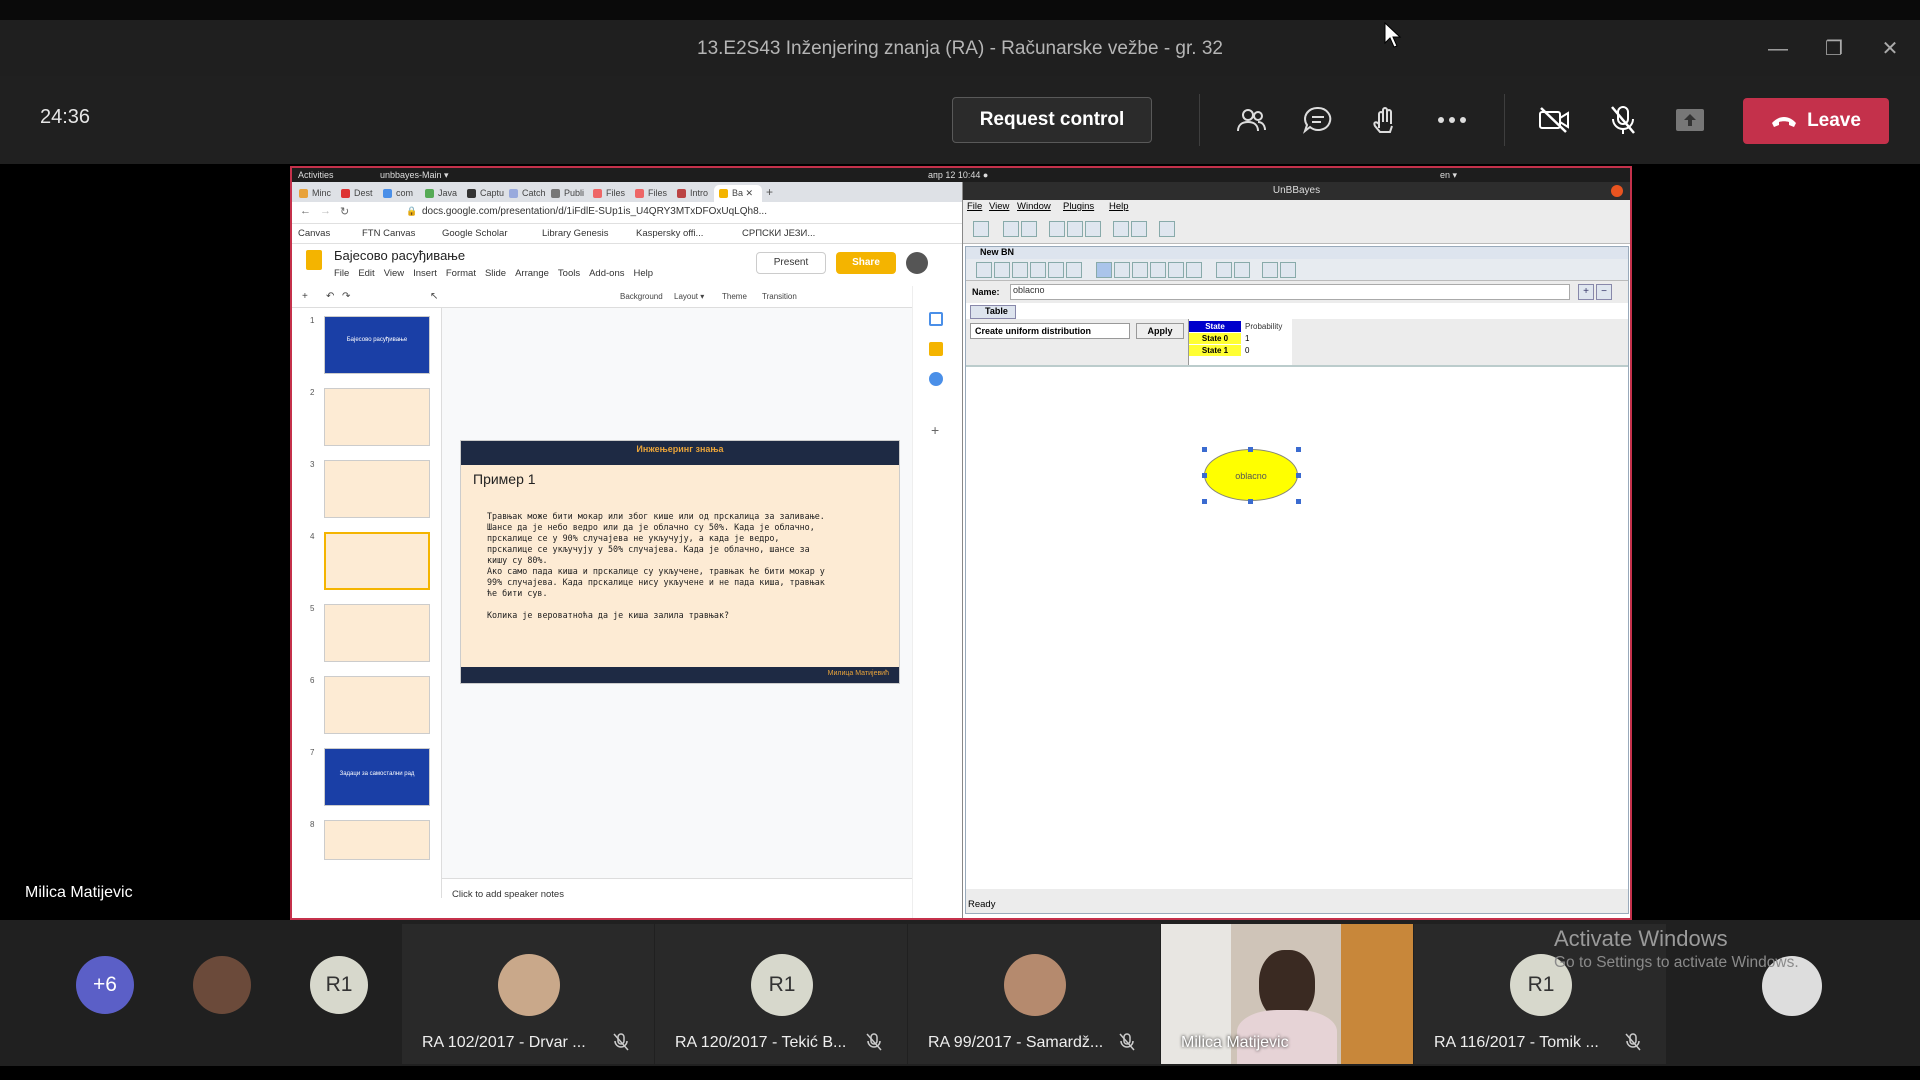 This screenshot has width=1920, height=1080. Describe the element at coordinates (1617, 191) in the screenshot. I see `close-icon` at that location.